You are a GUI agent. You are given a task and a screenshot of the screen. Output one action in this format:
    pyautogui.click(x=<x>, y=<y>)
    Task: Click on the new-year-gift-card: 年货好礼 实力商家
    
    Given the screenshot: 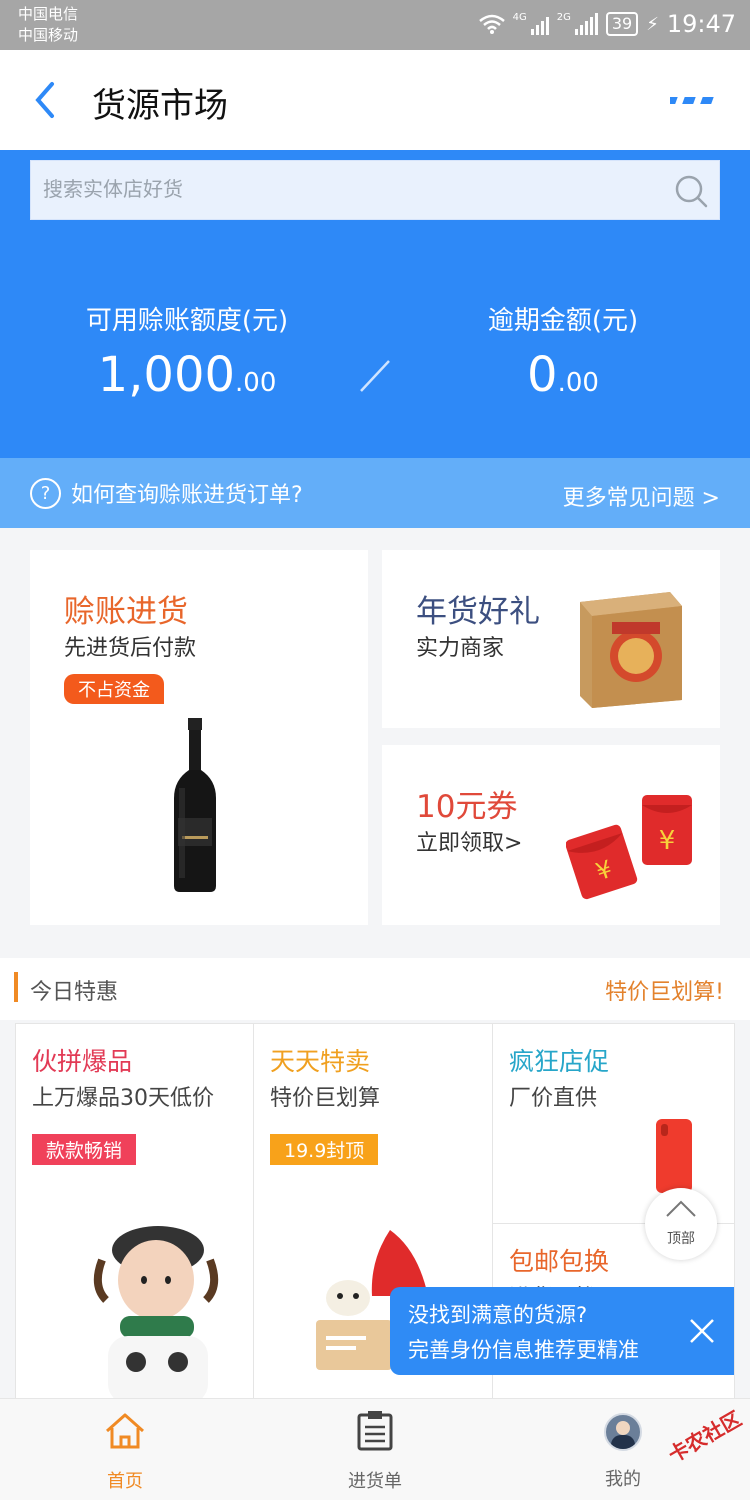 What is the action you would take?
    pyautogui.click(x=551, y=639)
    